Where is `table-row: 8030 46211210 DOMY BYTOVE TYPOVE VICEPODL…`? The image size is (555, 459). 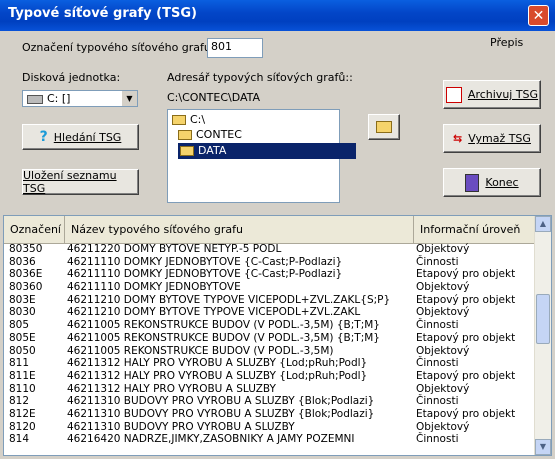 table-row: 8030 46211210 DOMY BYTOVE TYPOVE VICEPODL… is located at coordinates (270, 312).